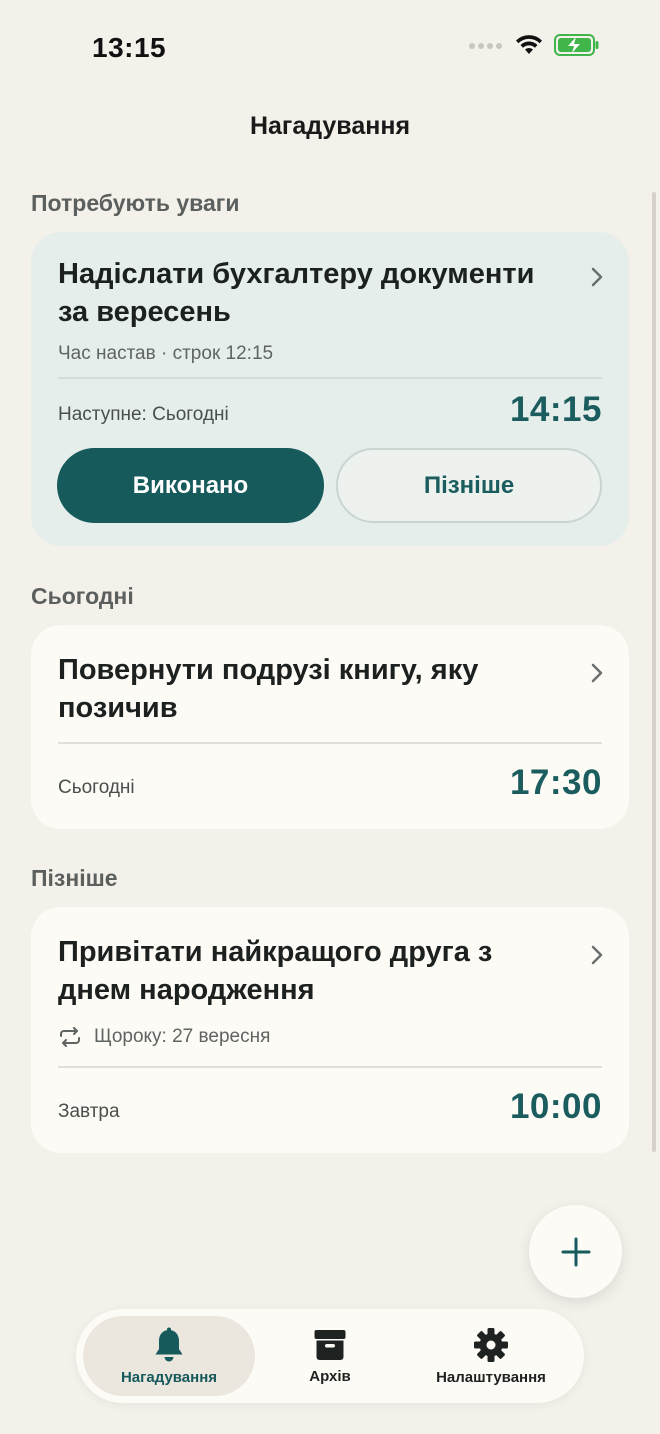 The height and width of the screenshot is (1434, 660). I want to click on tab-settings: Налаштування, so click(491, 1356).